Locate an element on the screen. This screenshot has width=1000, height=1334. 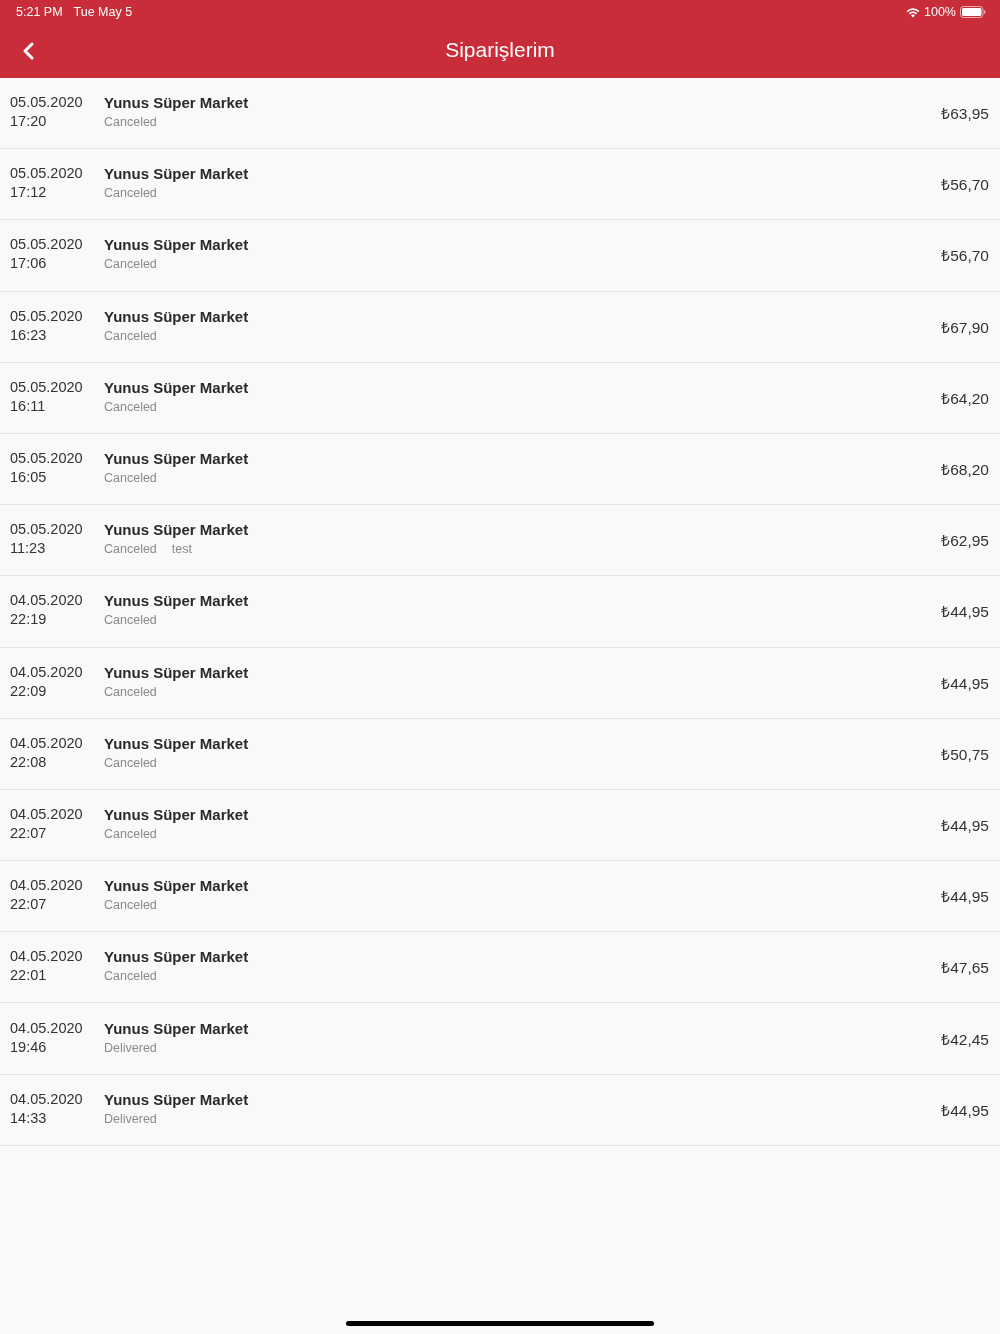
order-note: test is located at coordinates (181, 550).